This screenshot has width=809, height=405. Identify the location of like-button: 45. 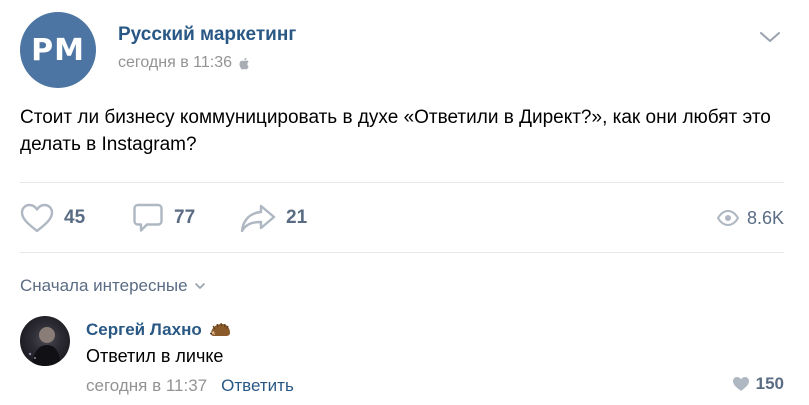
(52, 218).